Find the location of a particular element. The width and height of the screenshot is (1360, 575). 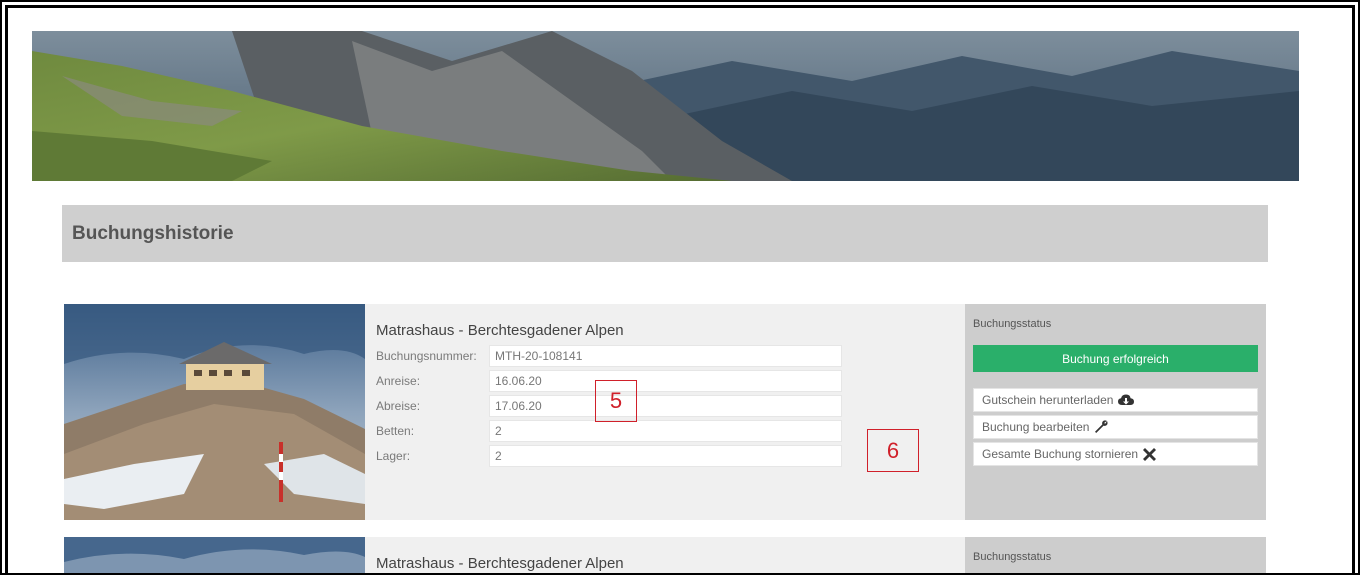

field-arrival: Anreise: 16.06.20 is located at coordinates (670, 381).